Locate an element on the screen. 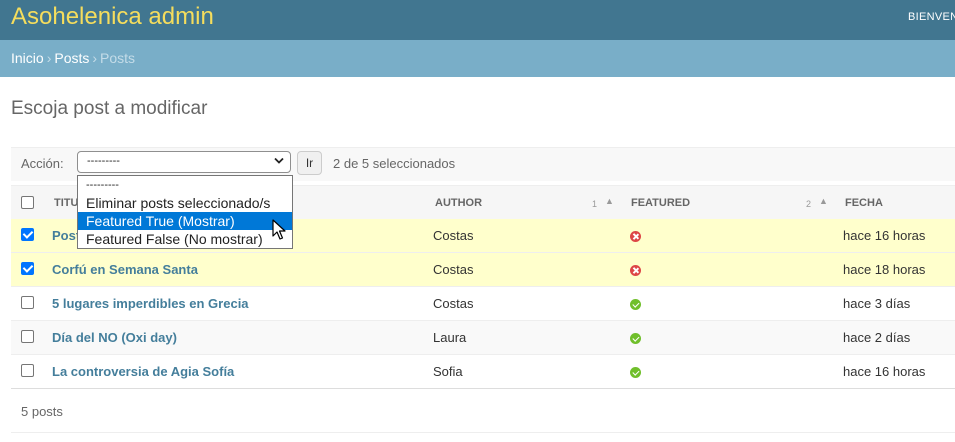 The image size is (955, 442). author-cell: Laura is located at coordinates (450, 337).